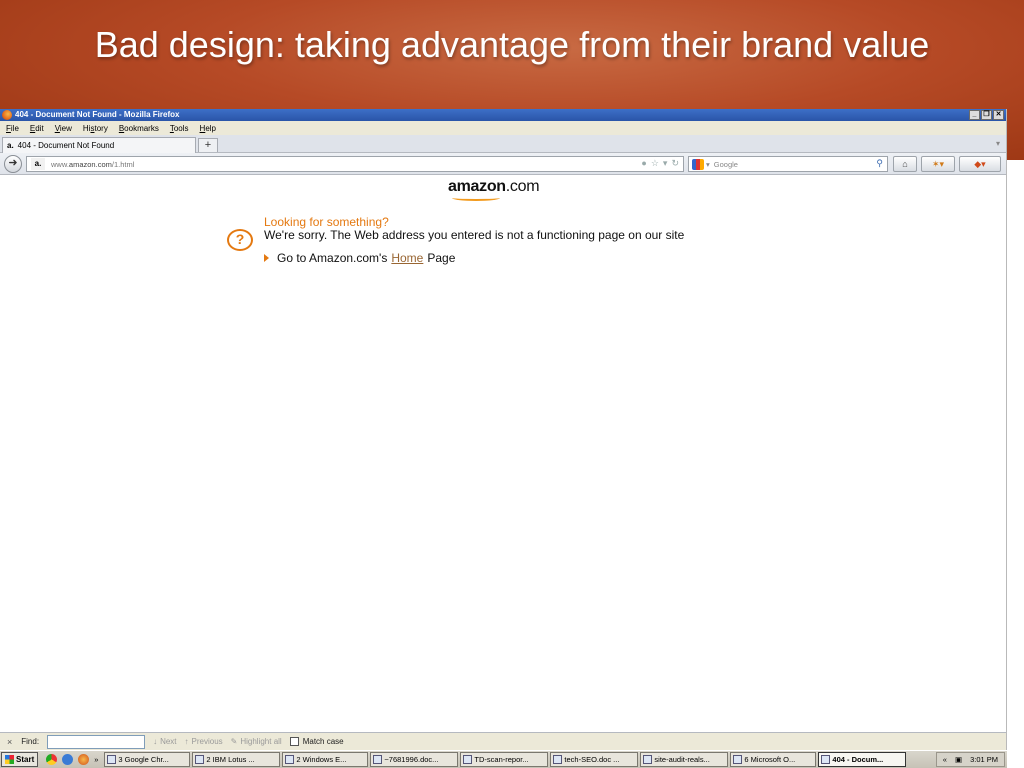 Image resolution: width=1024 pixels, height=768 pixels. What do you see at coordinates (208, 128) in the screenshot?
I see `menu-help: Help` at bounding box center [208, 128].